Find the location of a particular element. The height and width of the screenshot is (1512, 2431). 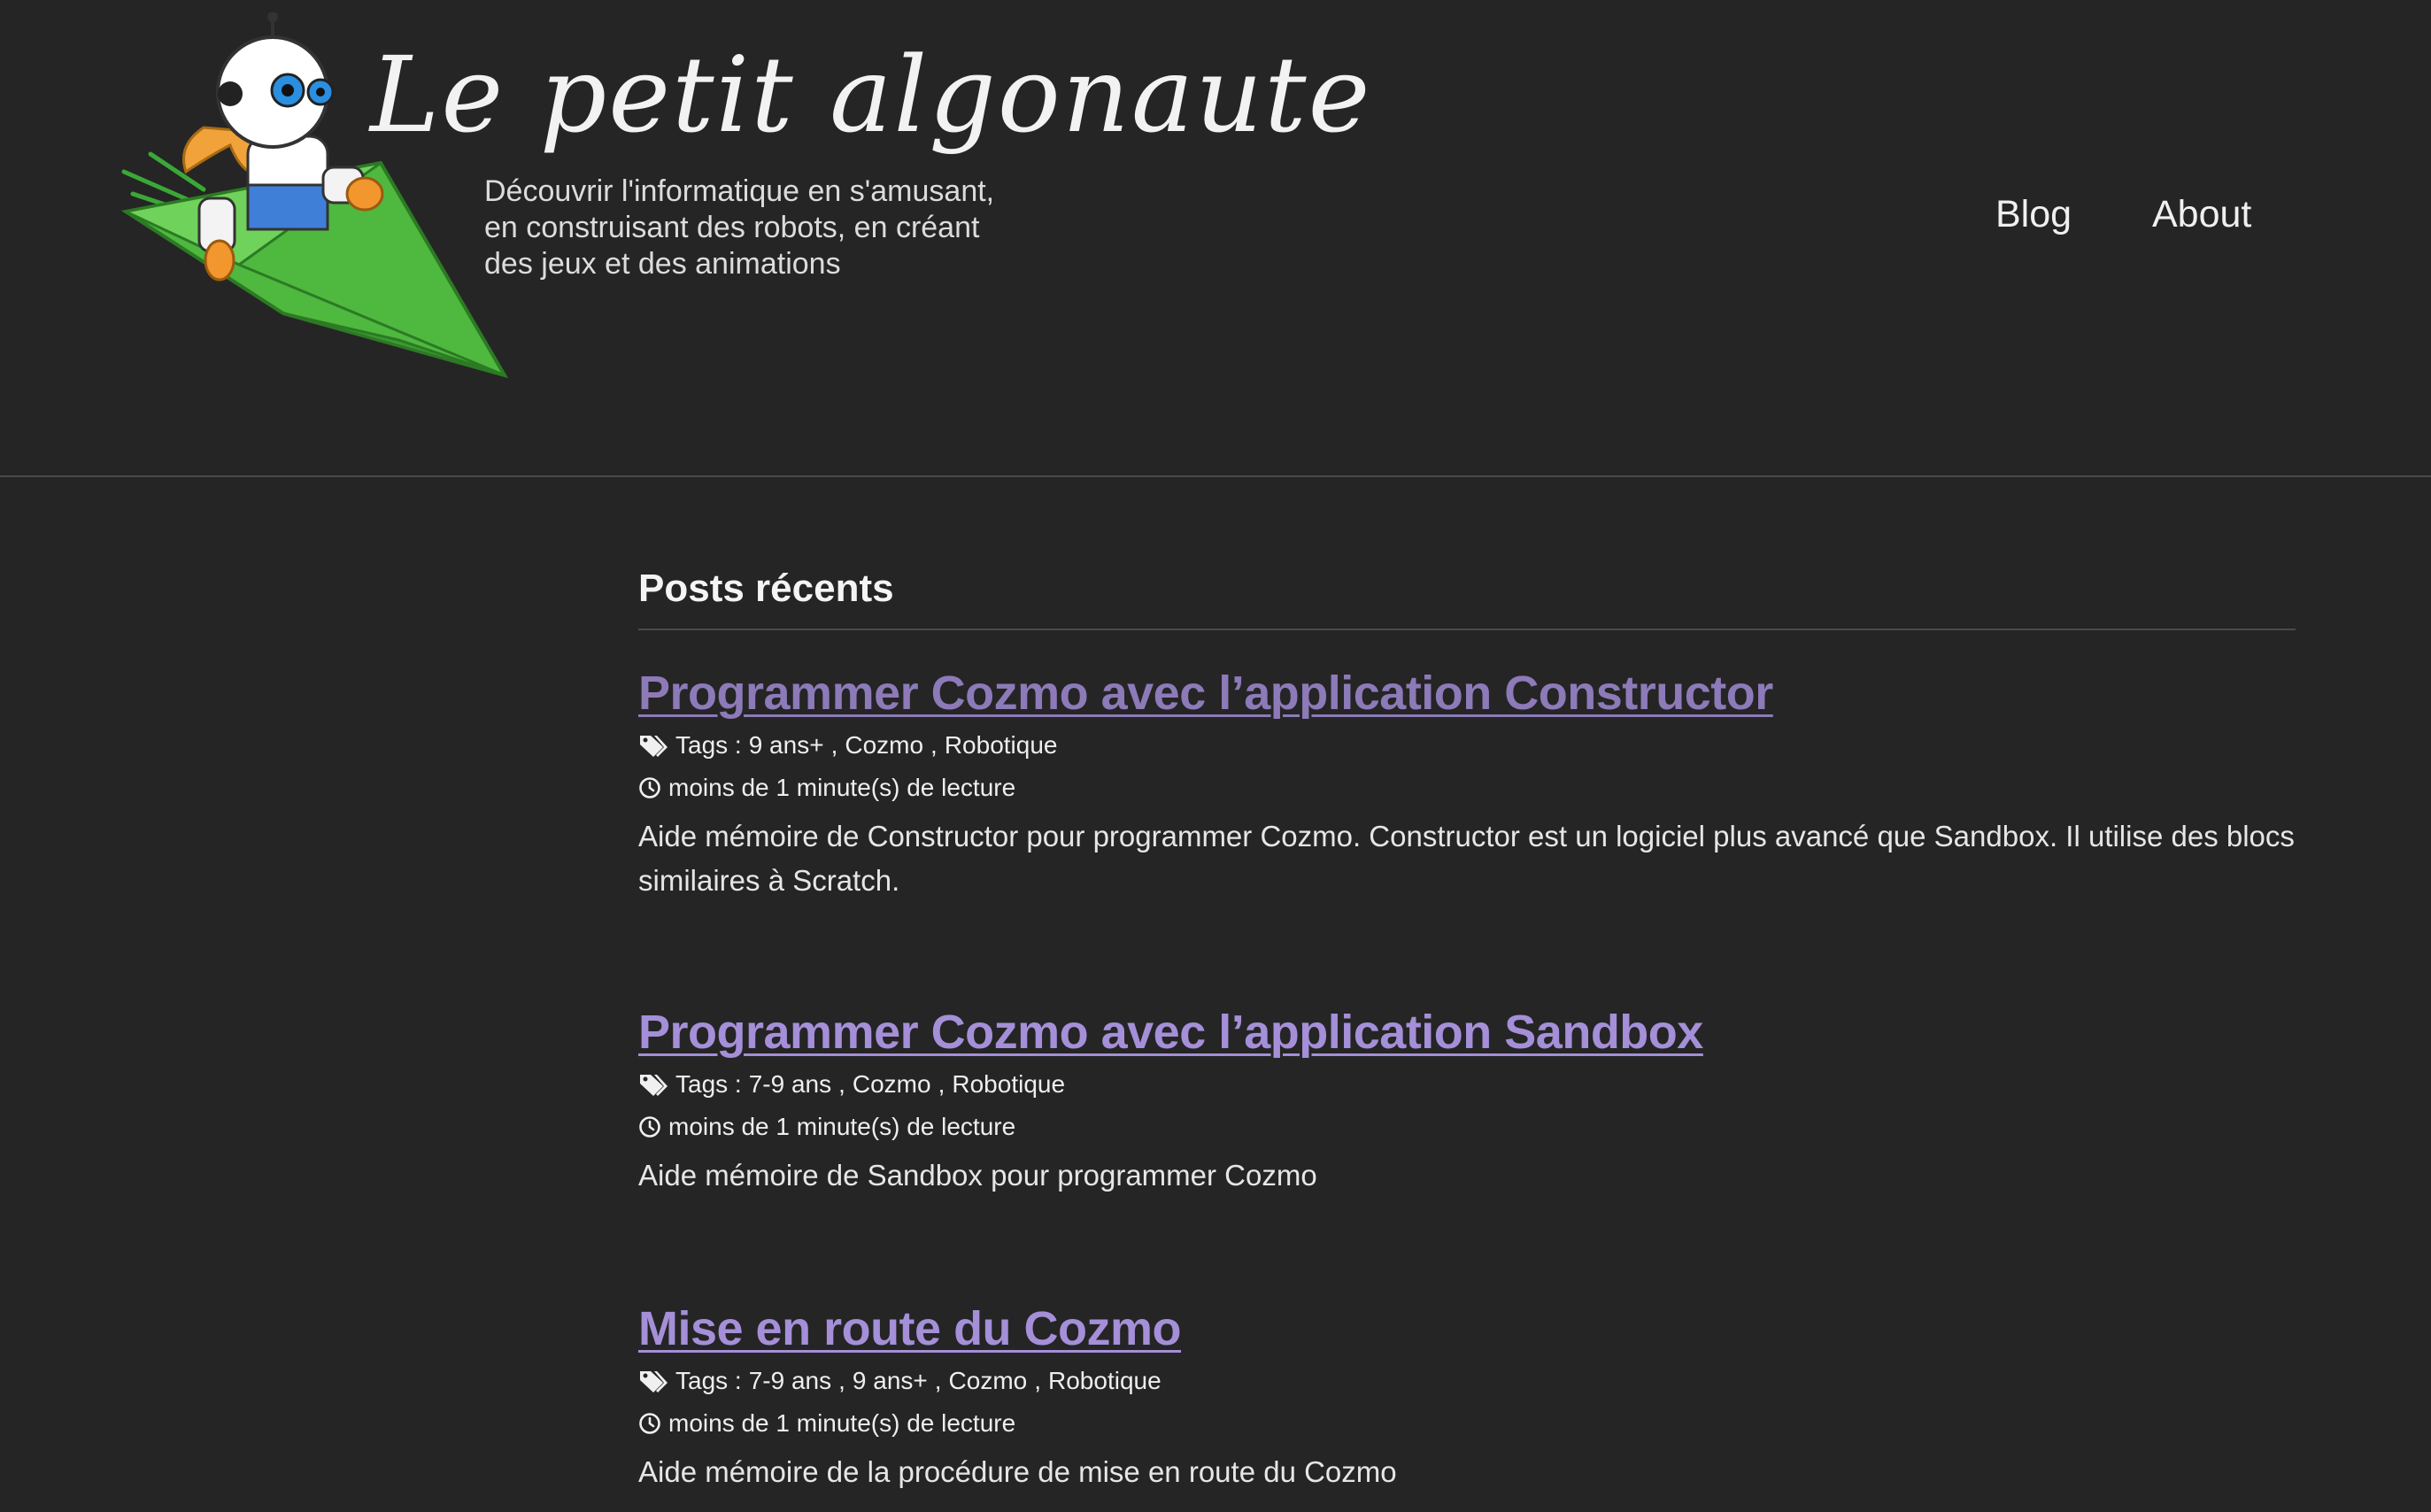

tagline-line: des jeux et des animations is located at coordinates (662, 264).